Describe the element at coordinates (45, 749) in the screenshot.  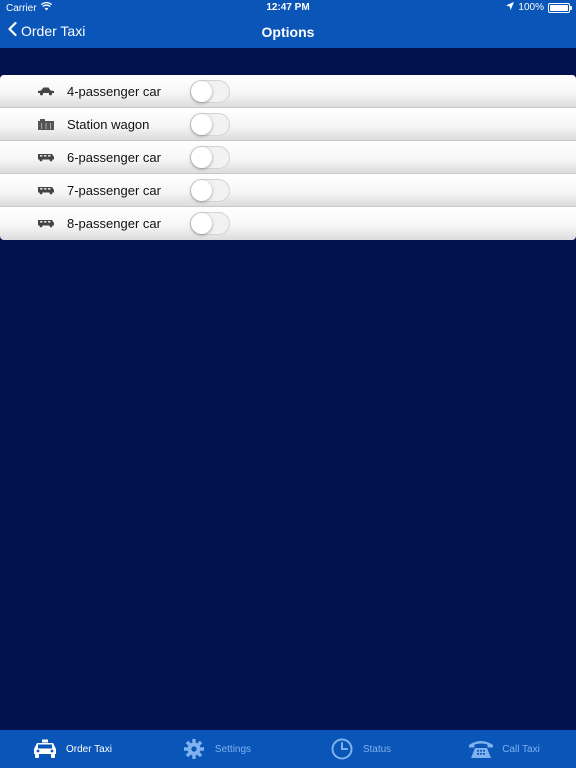
I see `taxi-icon` at that location.